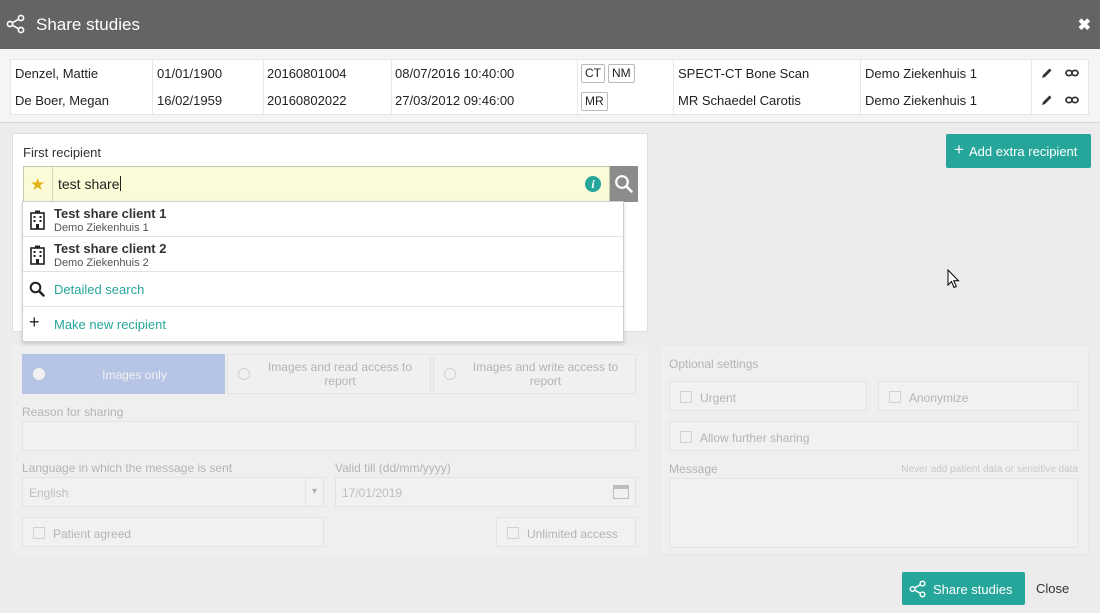 This screenshot has height=613, width=1100. What do you see at coordinates (989, 469) in the screenshot?
I see `message-hint: Never add patient data or sensitive data` at bounding box center [989, 469].